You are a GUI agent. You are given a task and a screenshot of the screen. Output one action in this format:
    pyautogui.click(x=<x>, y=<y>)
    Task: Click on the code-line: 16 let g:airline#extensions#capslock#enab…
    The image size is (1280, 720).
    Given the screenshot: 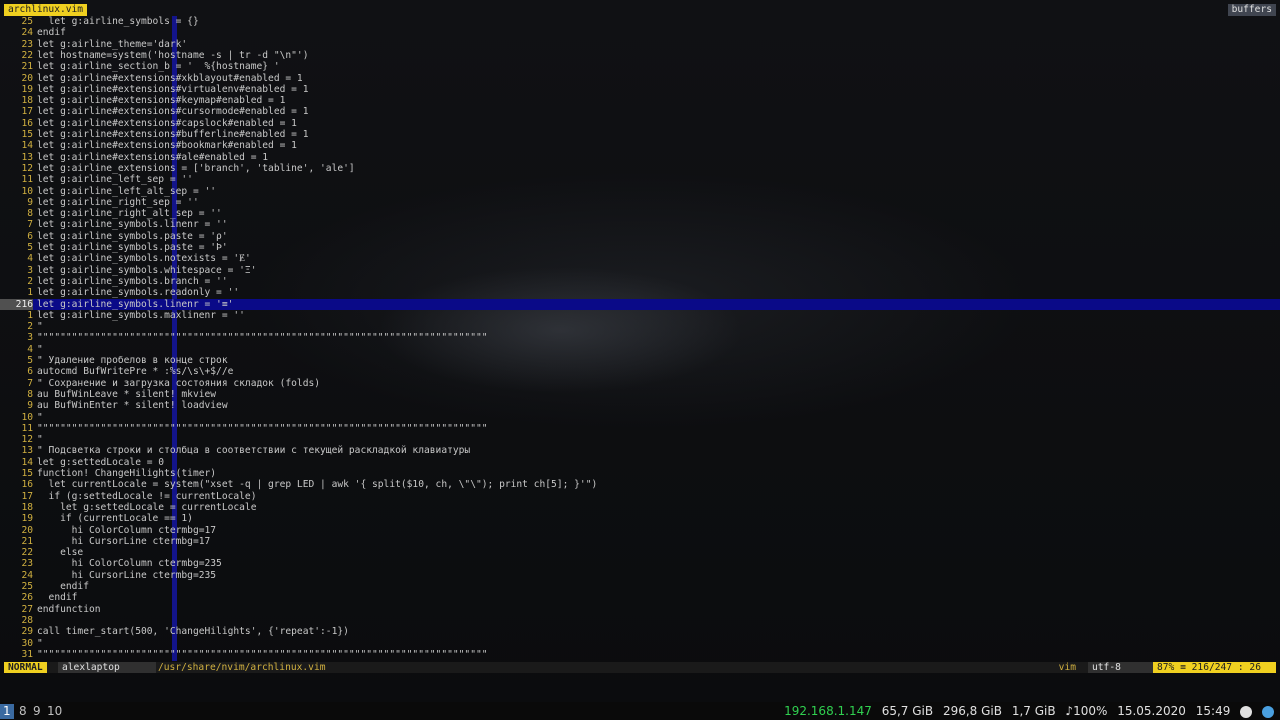 What is the action you would take?
    pyautogui.click(x=640, y=123)
    